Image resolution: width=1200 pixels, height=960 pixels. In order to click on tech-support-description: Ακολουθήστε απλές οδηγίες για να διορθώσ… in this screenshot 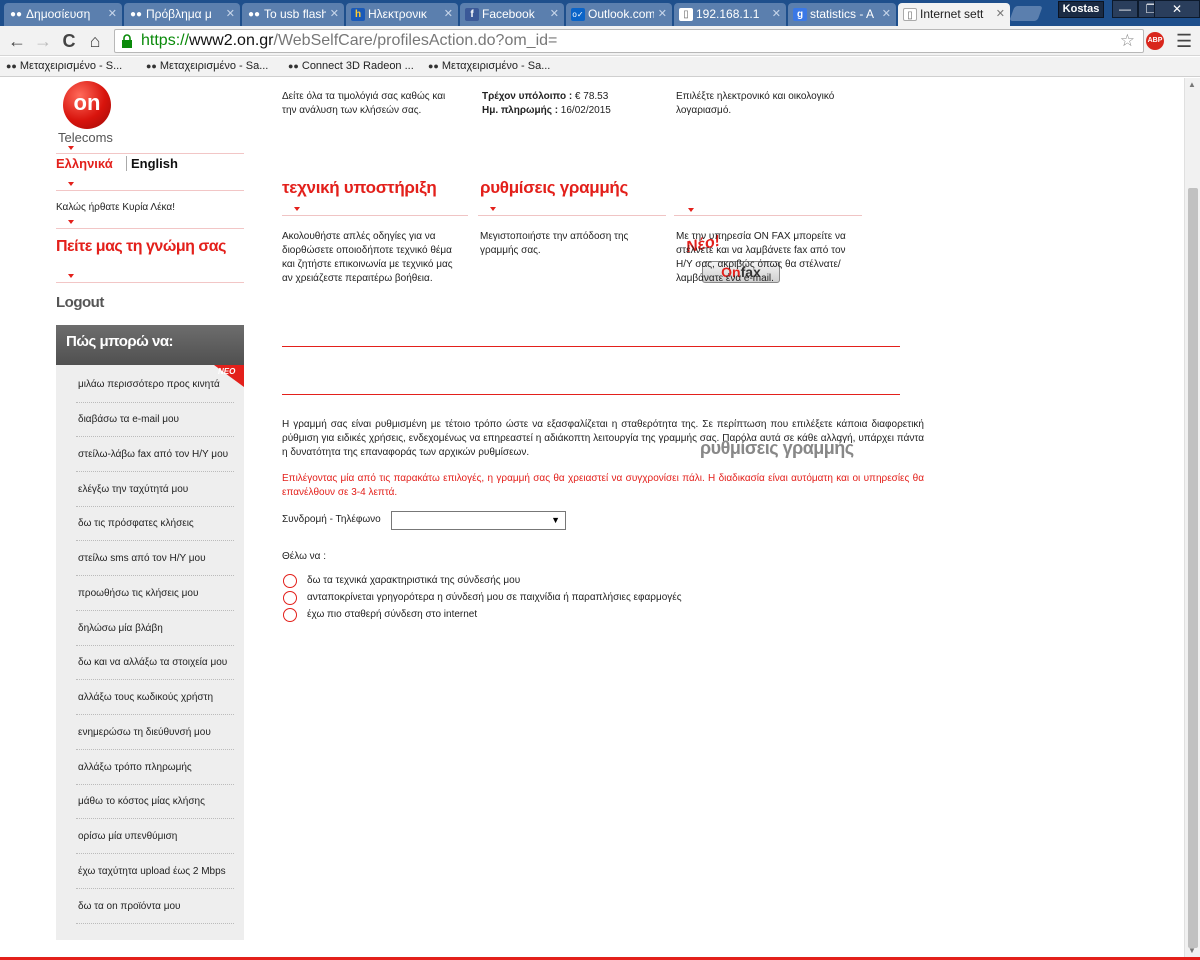, I will do `click(367, 257)`.